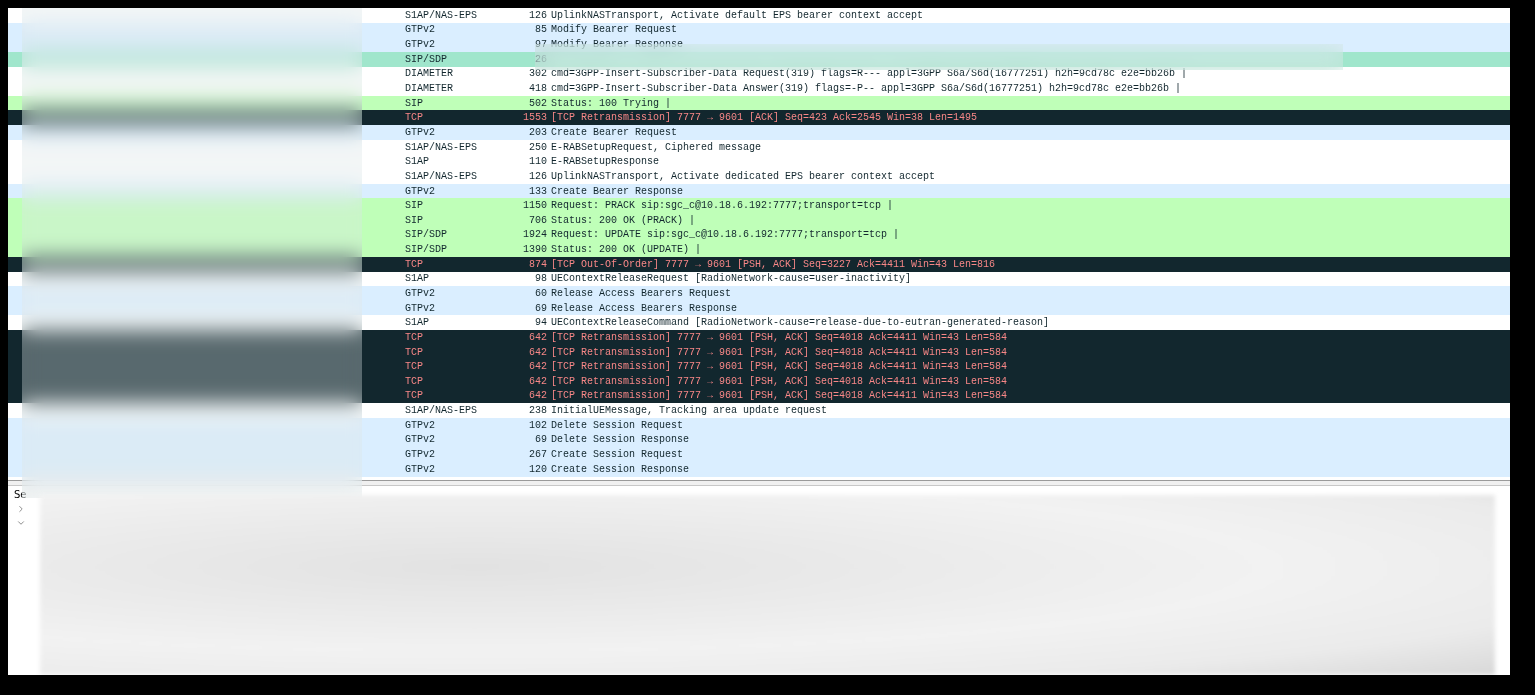 The height and width of the screenshot is (695, 1535). What do you see at coordinates (537, 88) in the screenshot?
I see `length-cell-text: 418` at bounding box center [537, 88].